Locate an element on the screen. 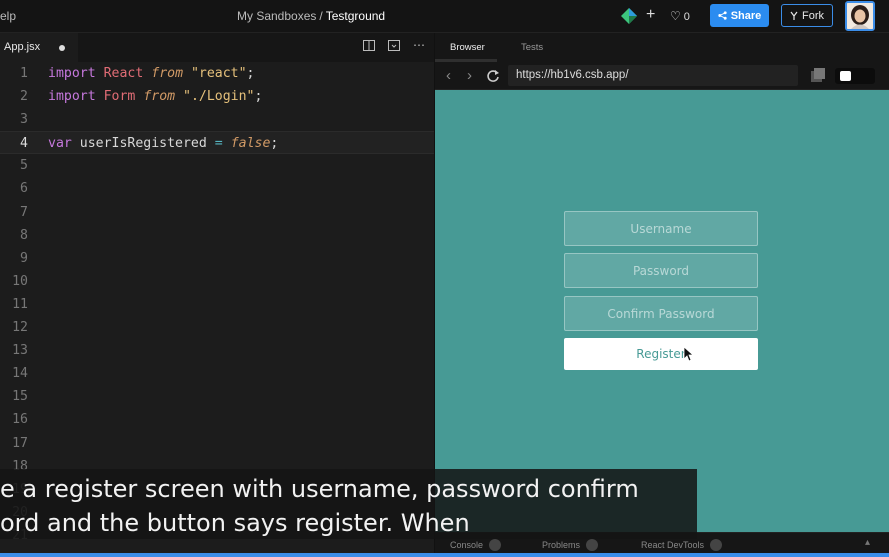  editor-tab-bar: App.jsx ⋯ is located at coordinates (217, 47).